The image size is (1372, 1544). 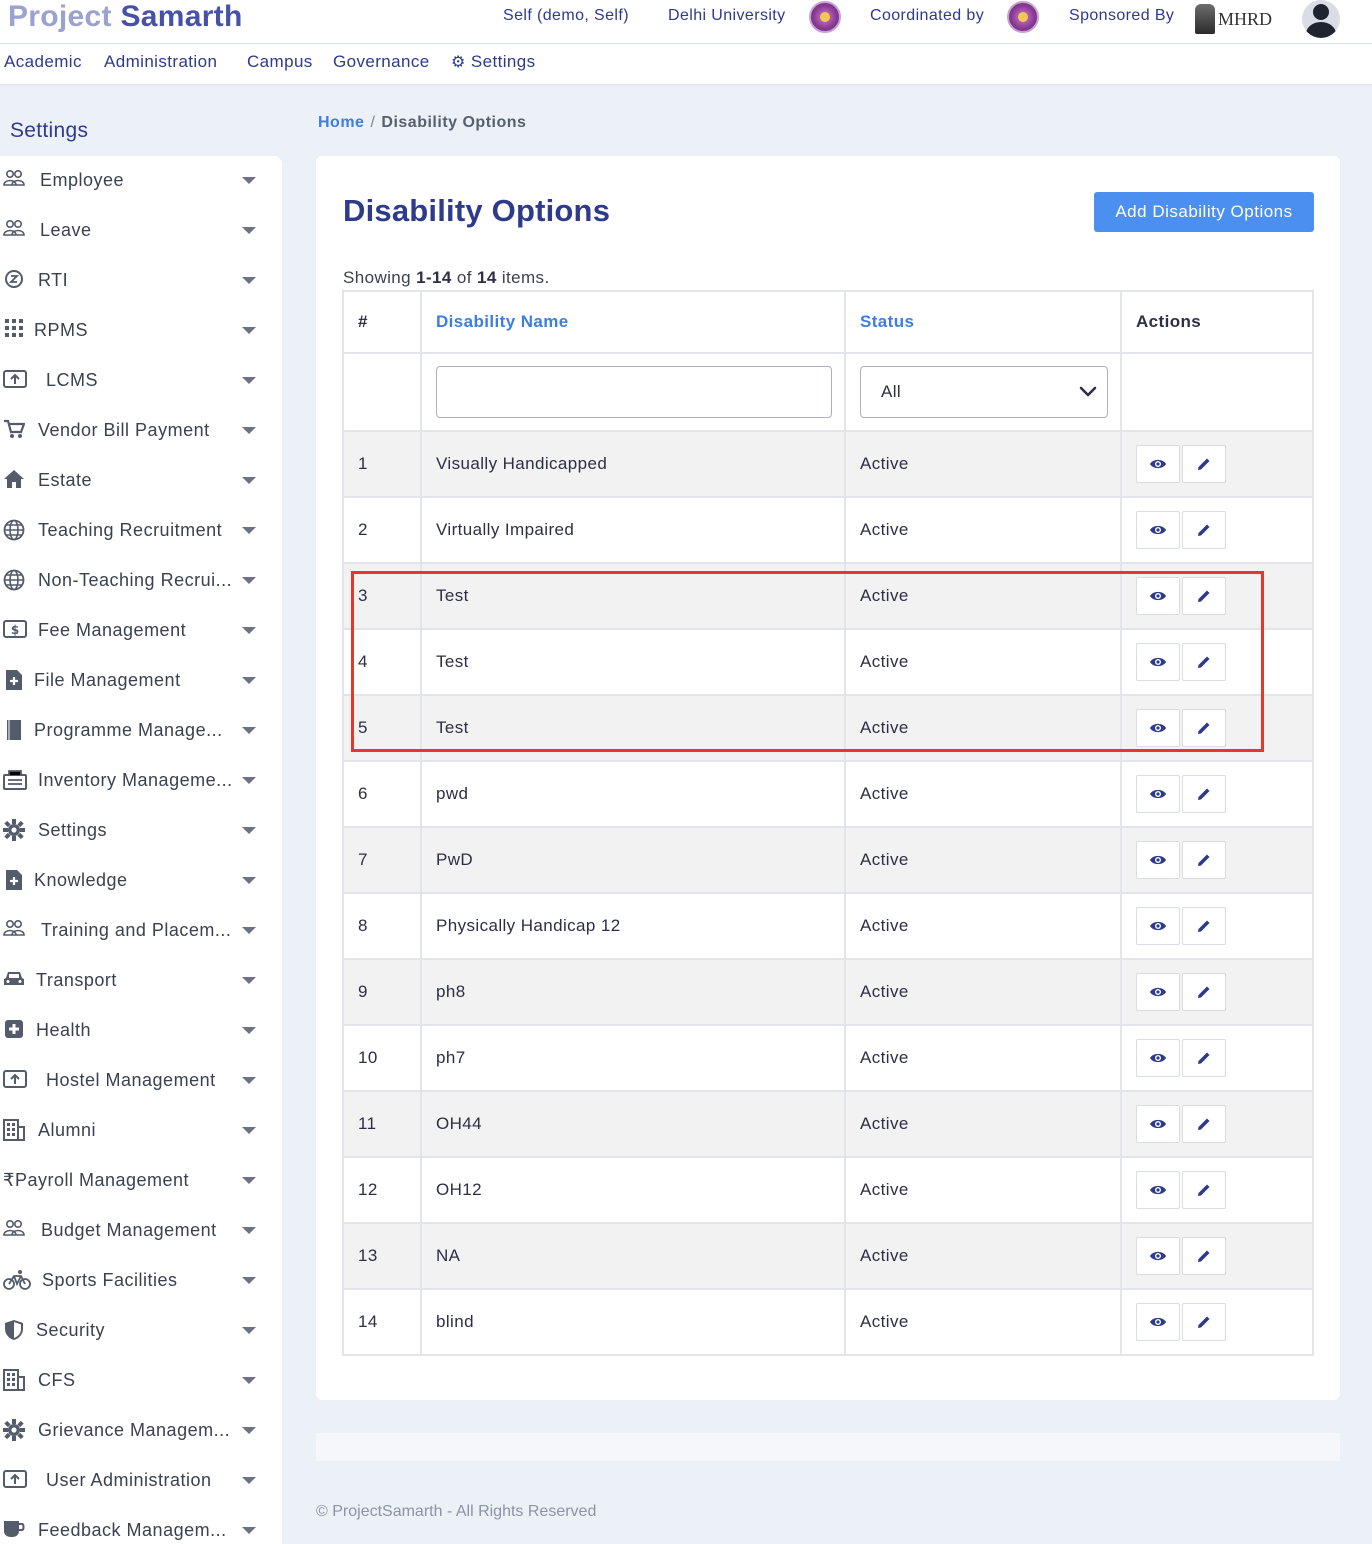 What do you see at coordinates (141, 1381) in the screenshot?
I see `sidebar-item-cfs: CFS` at bounding box center [141, 1381].